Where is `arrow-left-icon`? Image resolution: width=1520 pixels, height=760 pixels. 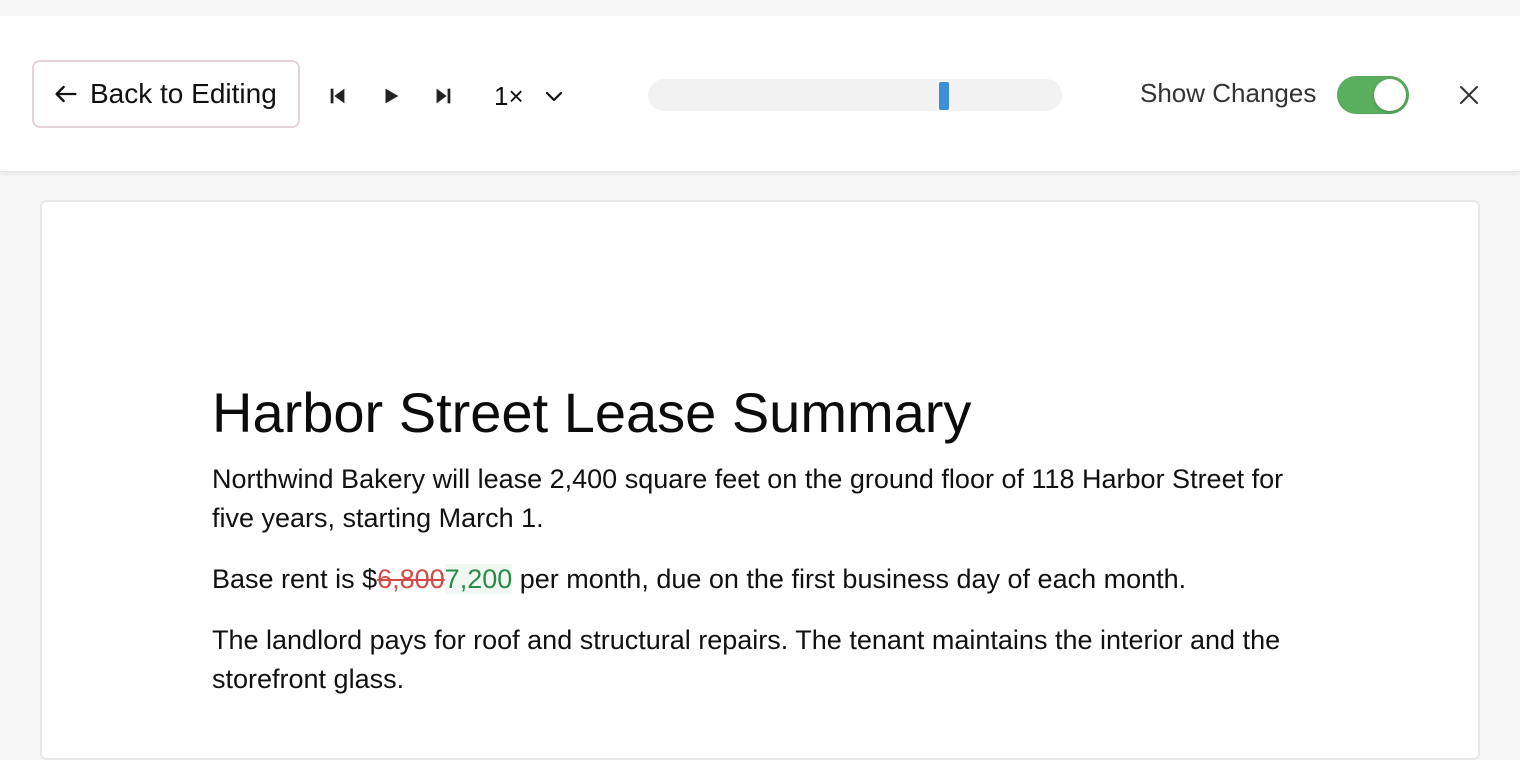 arrow-left-icon is located at coordinates (66, 94).